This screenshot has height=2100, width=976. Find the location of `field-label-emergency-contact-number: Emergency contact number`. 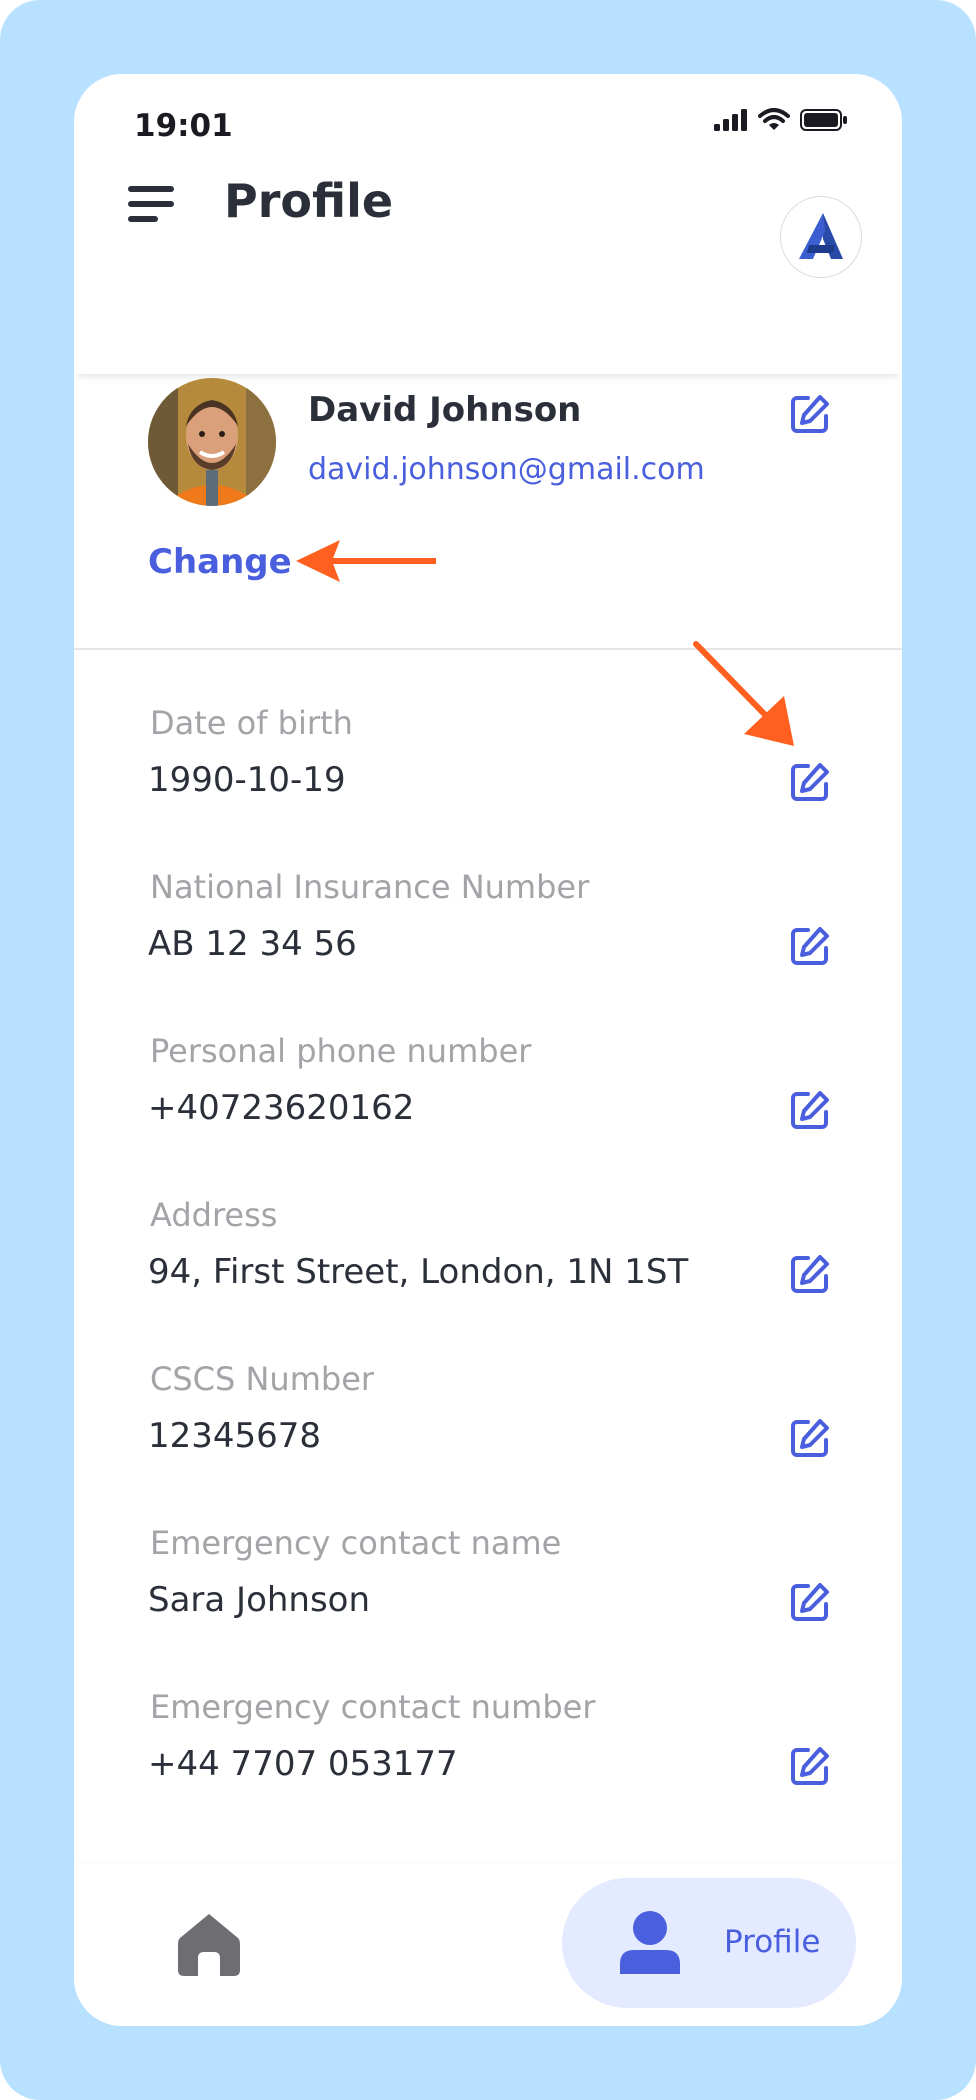

field-label-emergency-contact-number: Emergency contact number is located at coordinates (373, 1707).